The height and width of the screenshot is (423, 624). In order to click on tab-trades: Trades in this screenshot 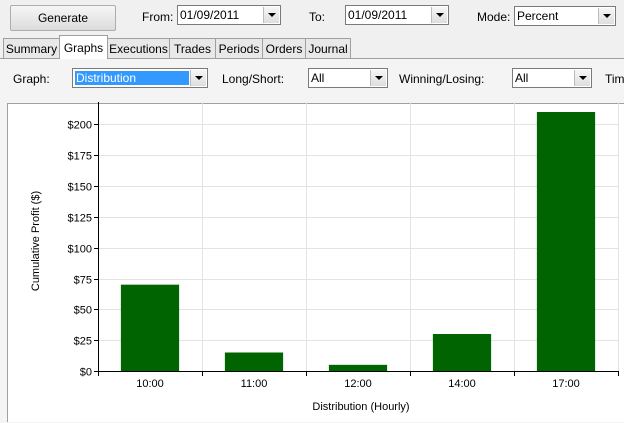, I will do `click(192, 48)`.